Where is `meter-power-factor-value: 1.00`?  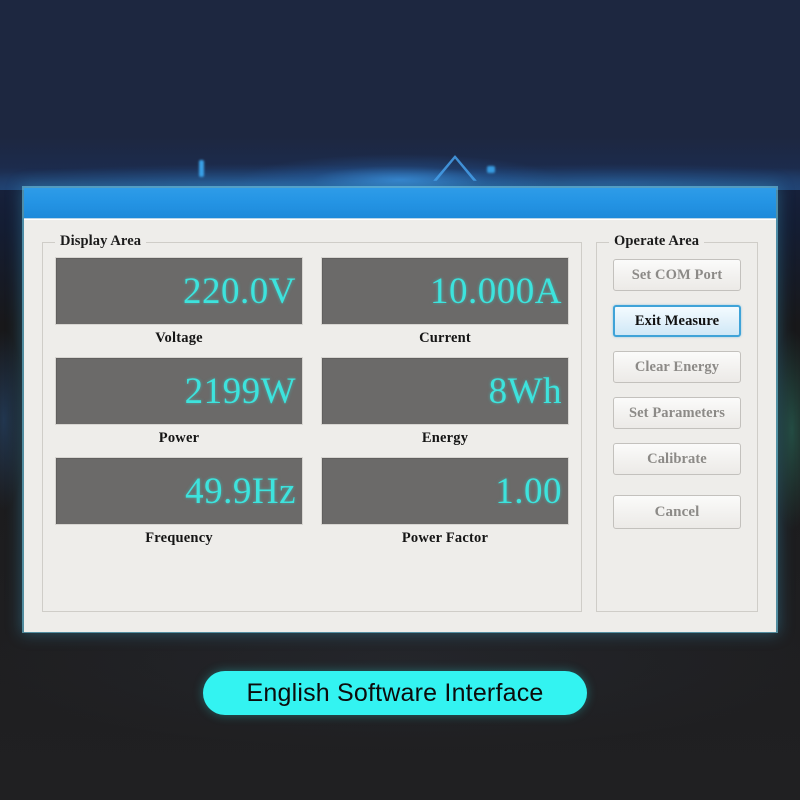 meter-power-factor-value: 1.00 is located at coordinates (528, 491).